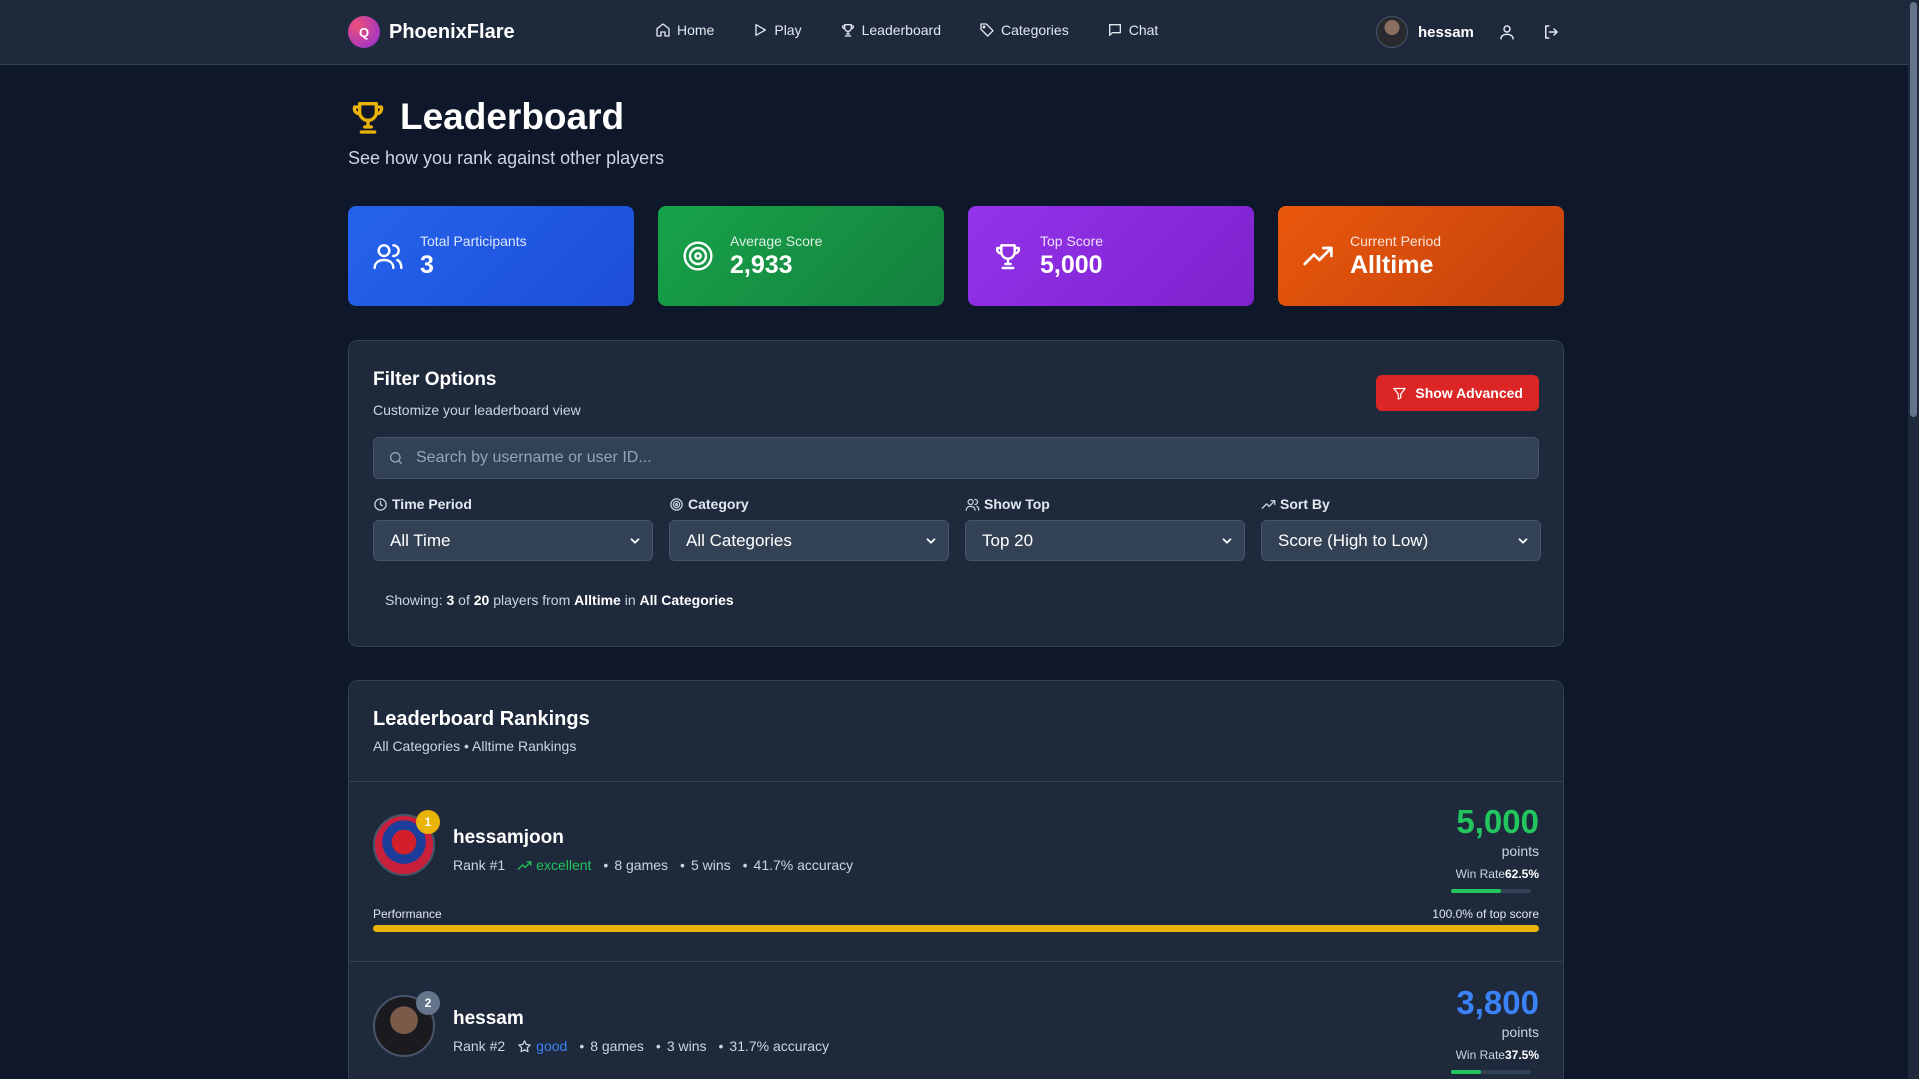 Image resolution: width=1919 pixels, height=1079 pixels. What do you see at coordinates (481, 600) in the screenshot?
I see `showing-total: 20` at bounding box center [481, 600].